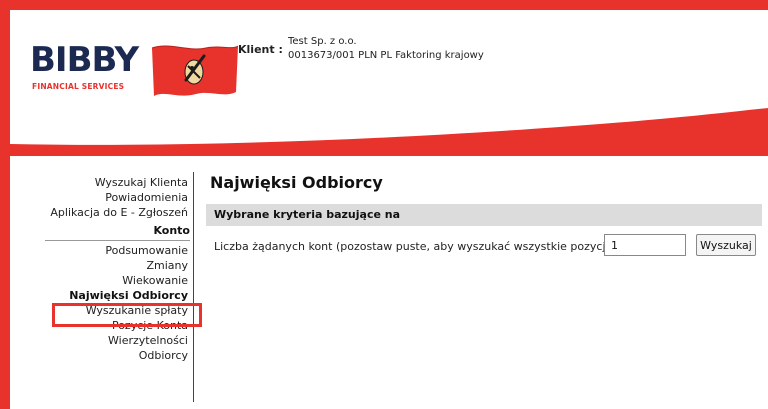 Image resolution: width=768 pixels, height=409 pixels. I want to click on logo-wordmark: BIBBY, so click(84, 60).